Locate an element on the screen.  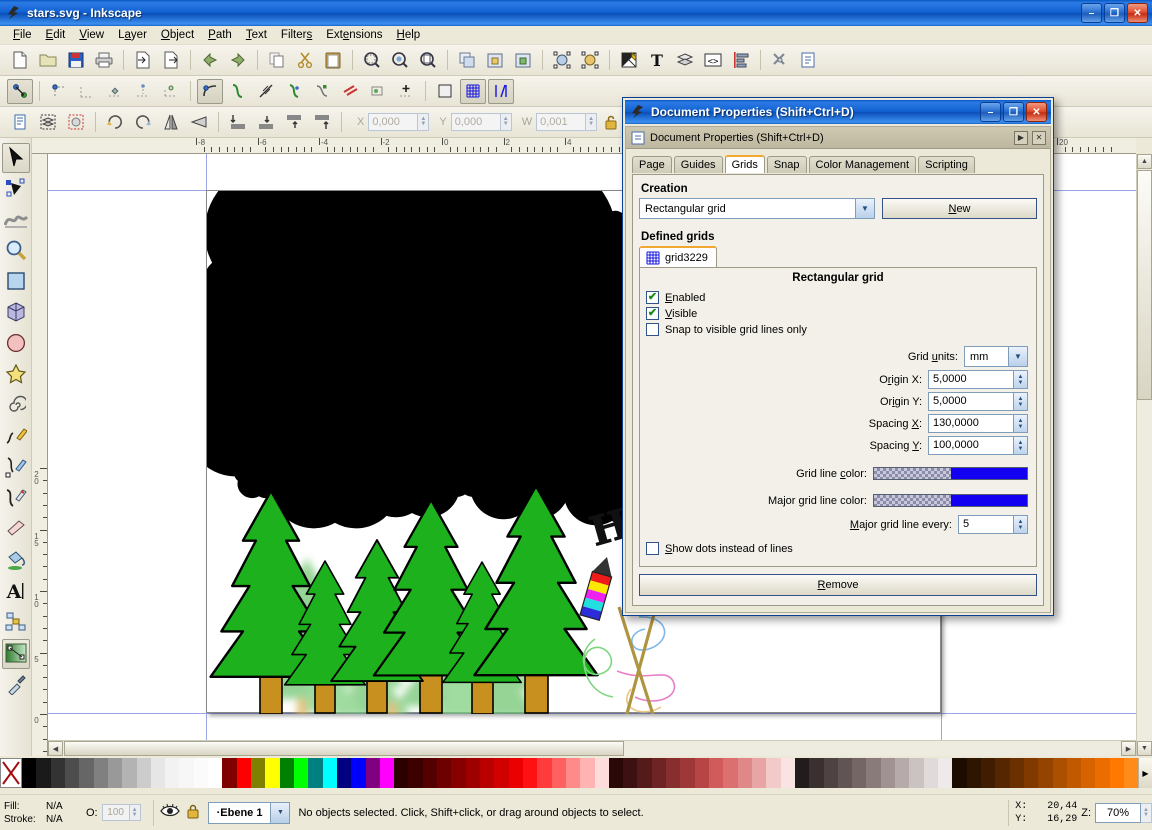
layer-selector: ·Ebene 1 ▼ is located at coordinates (249, 812).